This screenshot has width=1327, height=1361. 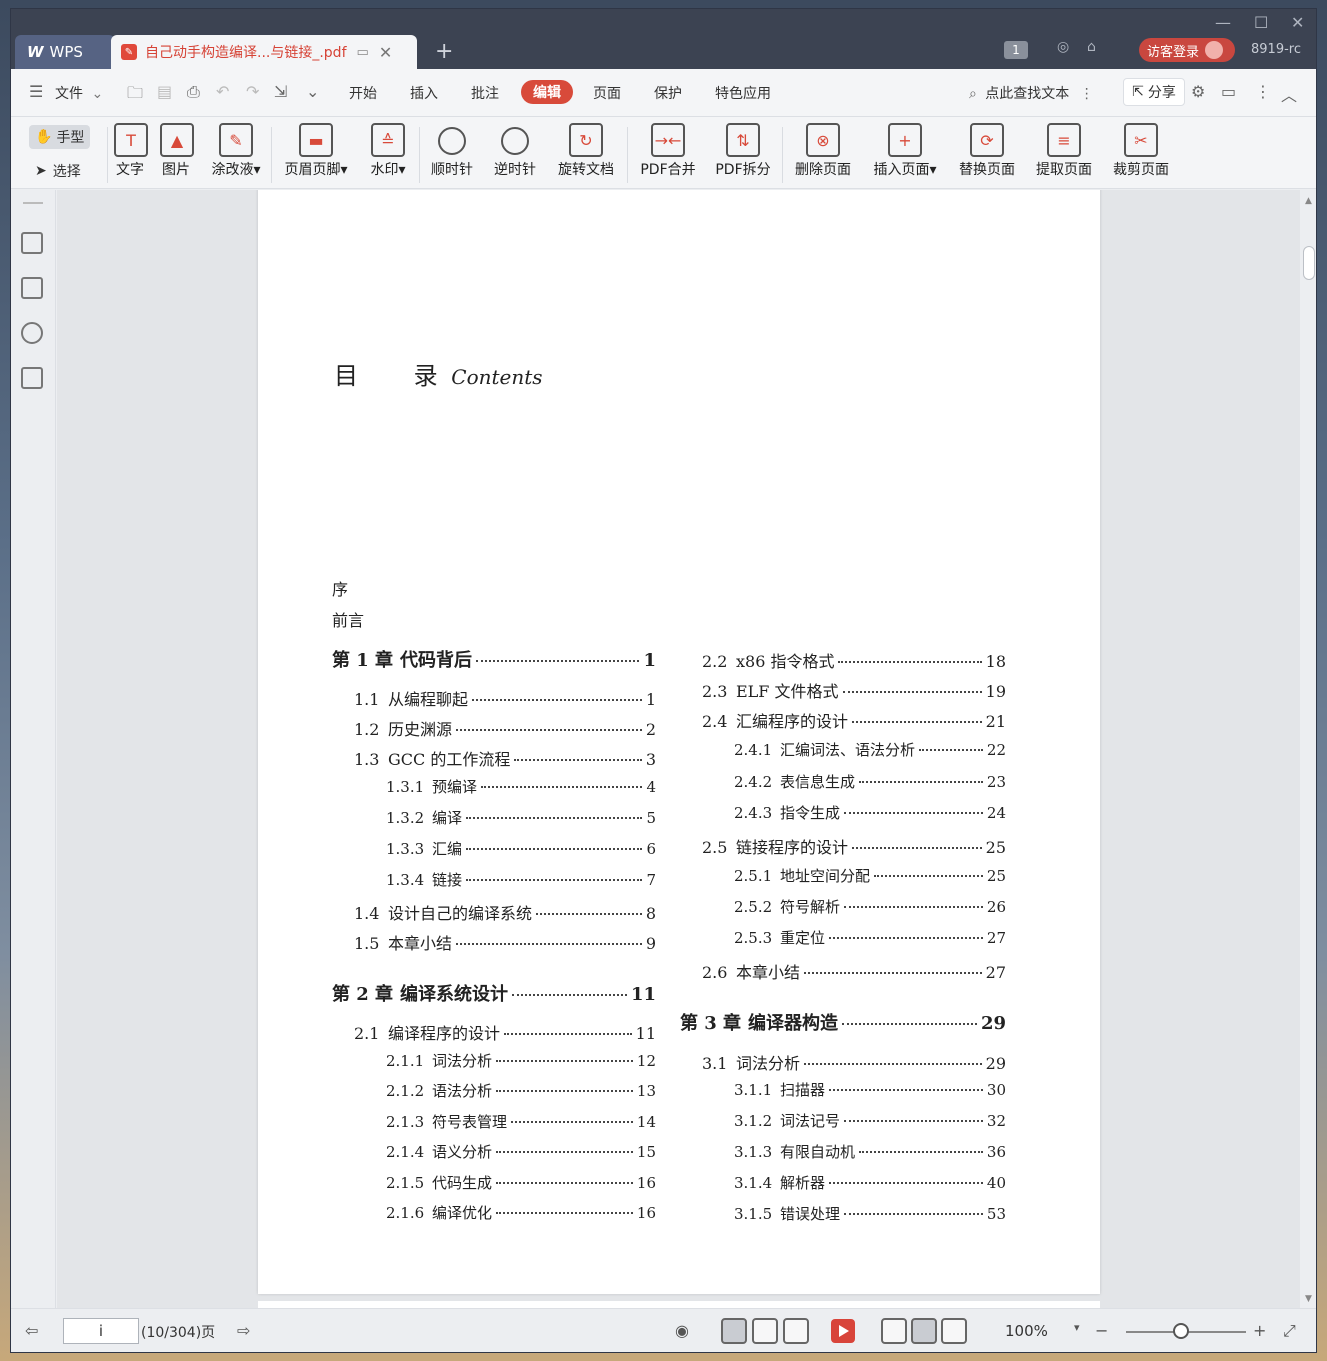 What do you see at coordinates (668, 93) in the screenshot?
I see `tab-protect: 保护` at bounding box center [668, 93].